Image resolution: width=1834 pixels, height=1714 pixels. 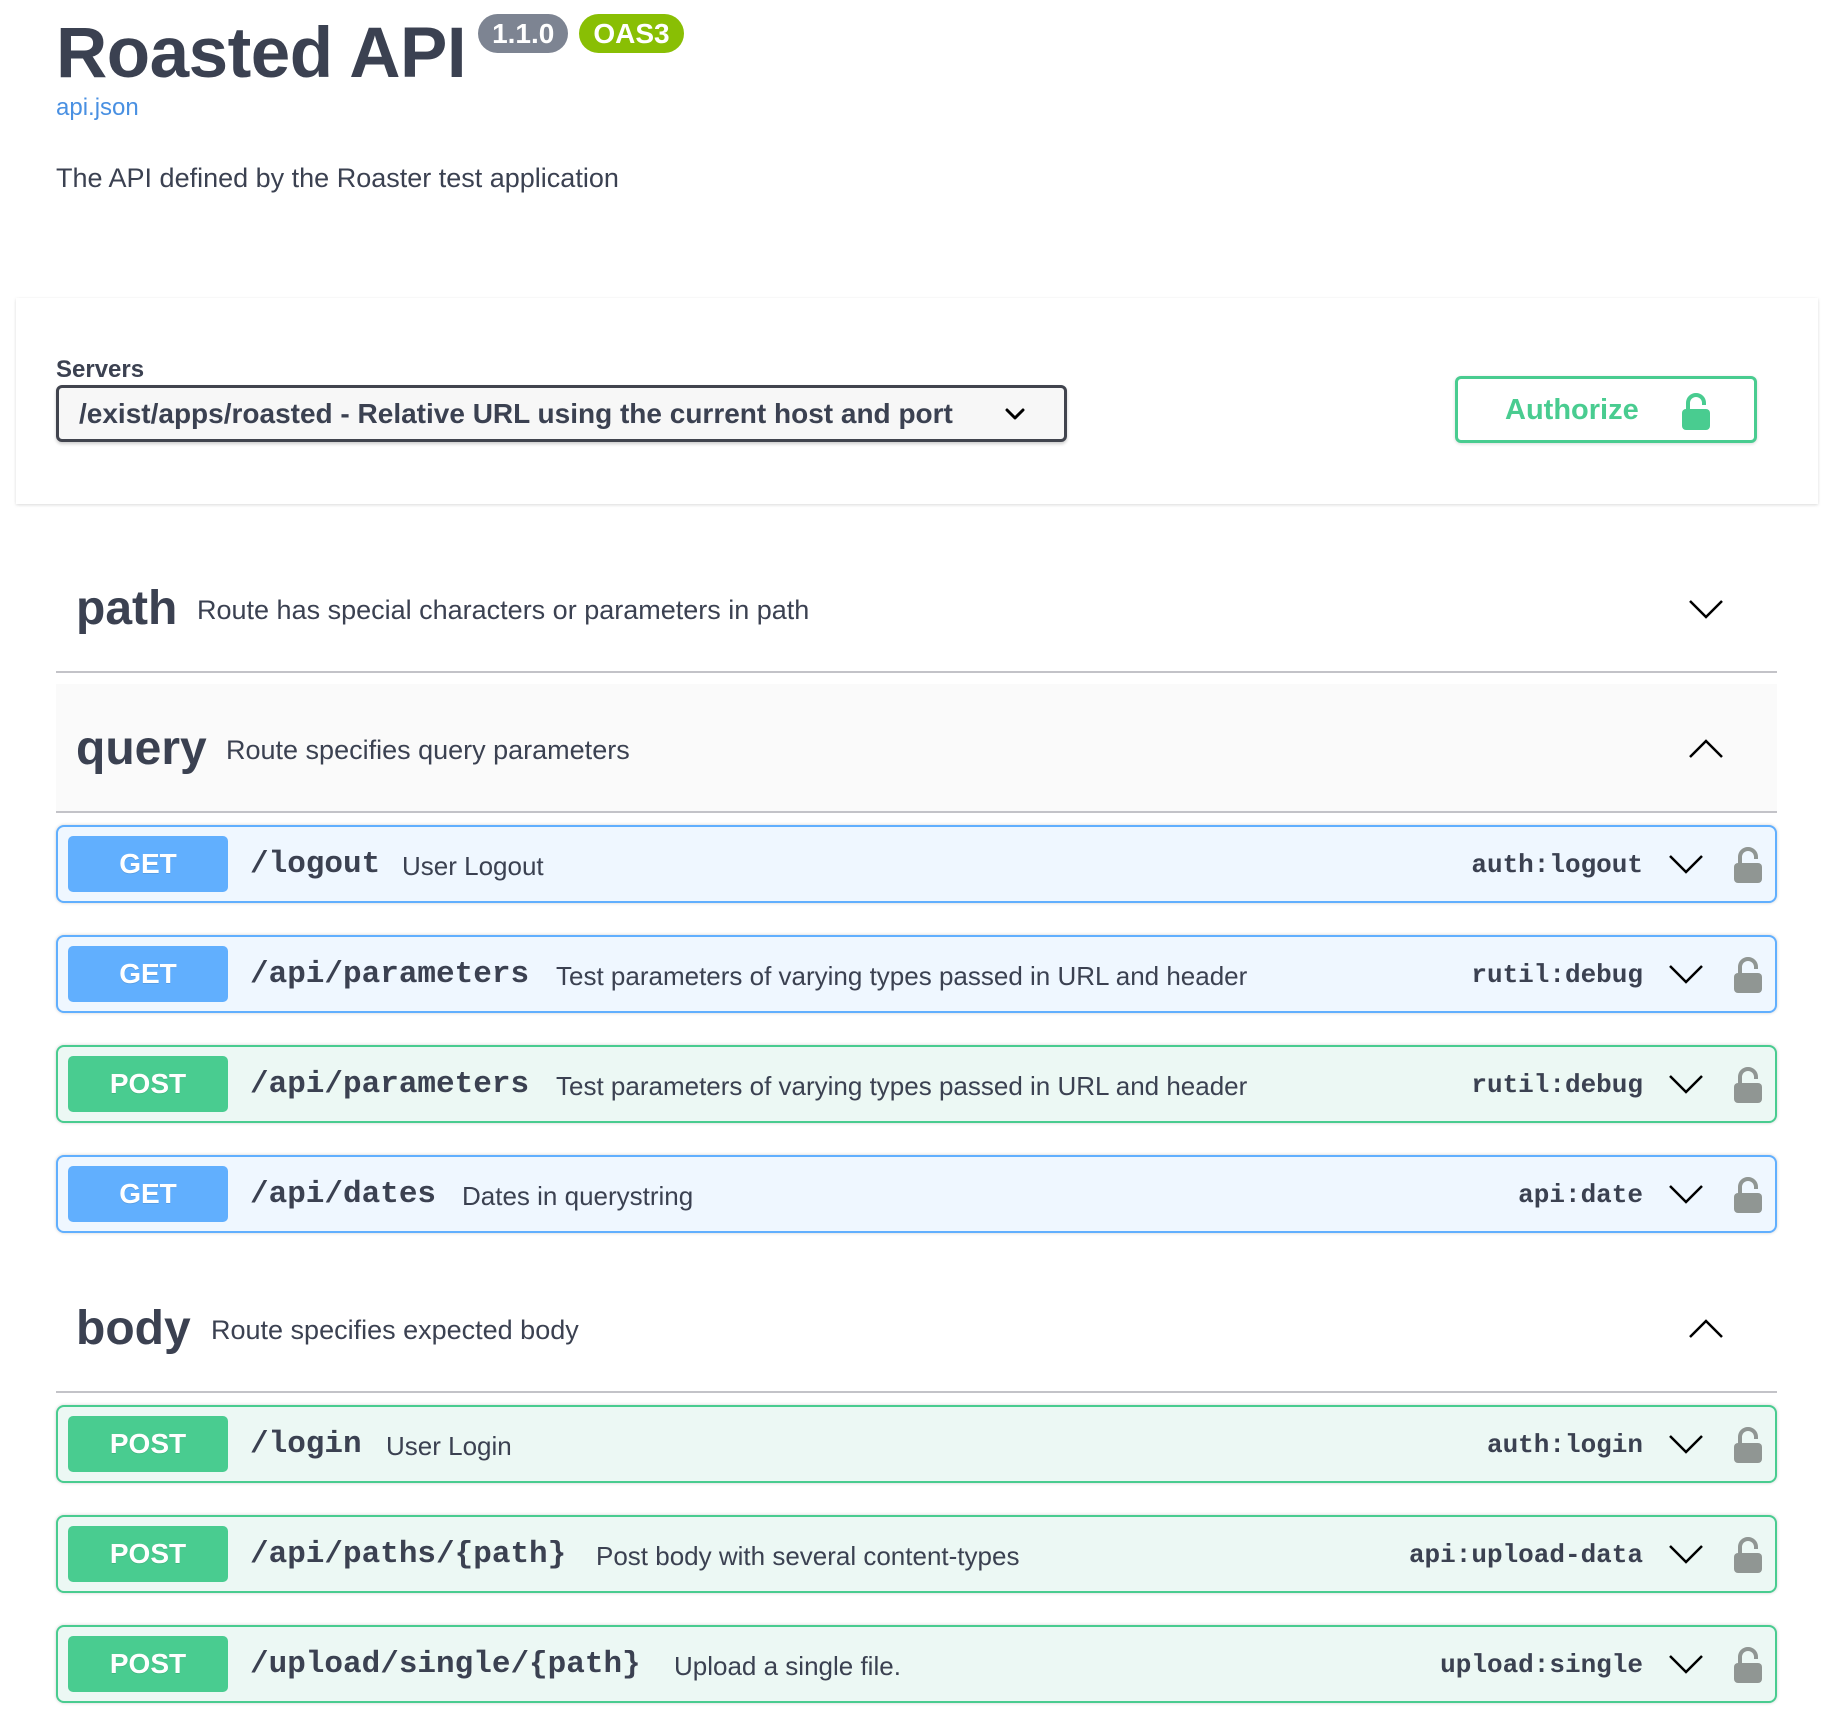 What do you see at coordinates (523, 33) in the screenshot?
I see `version-badge: 1.1.0` at bounding box center [523, 33].